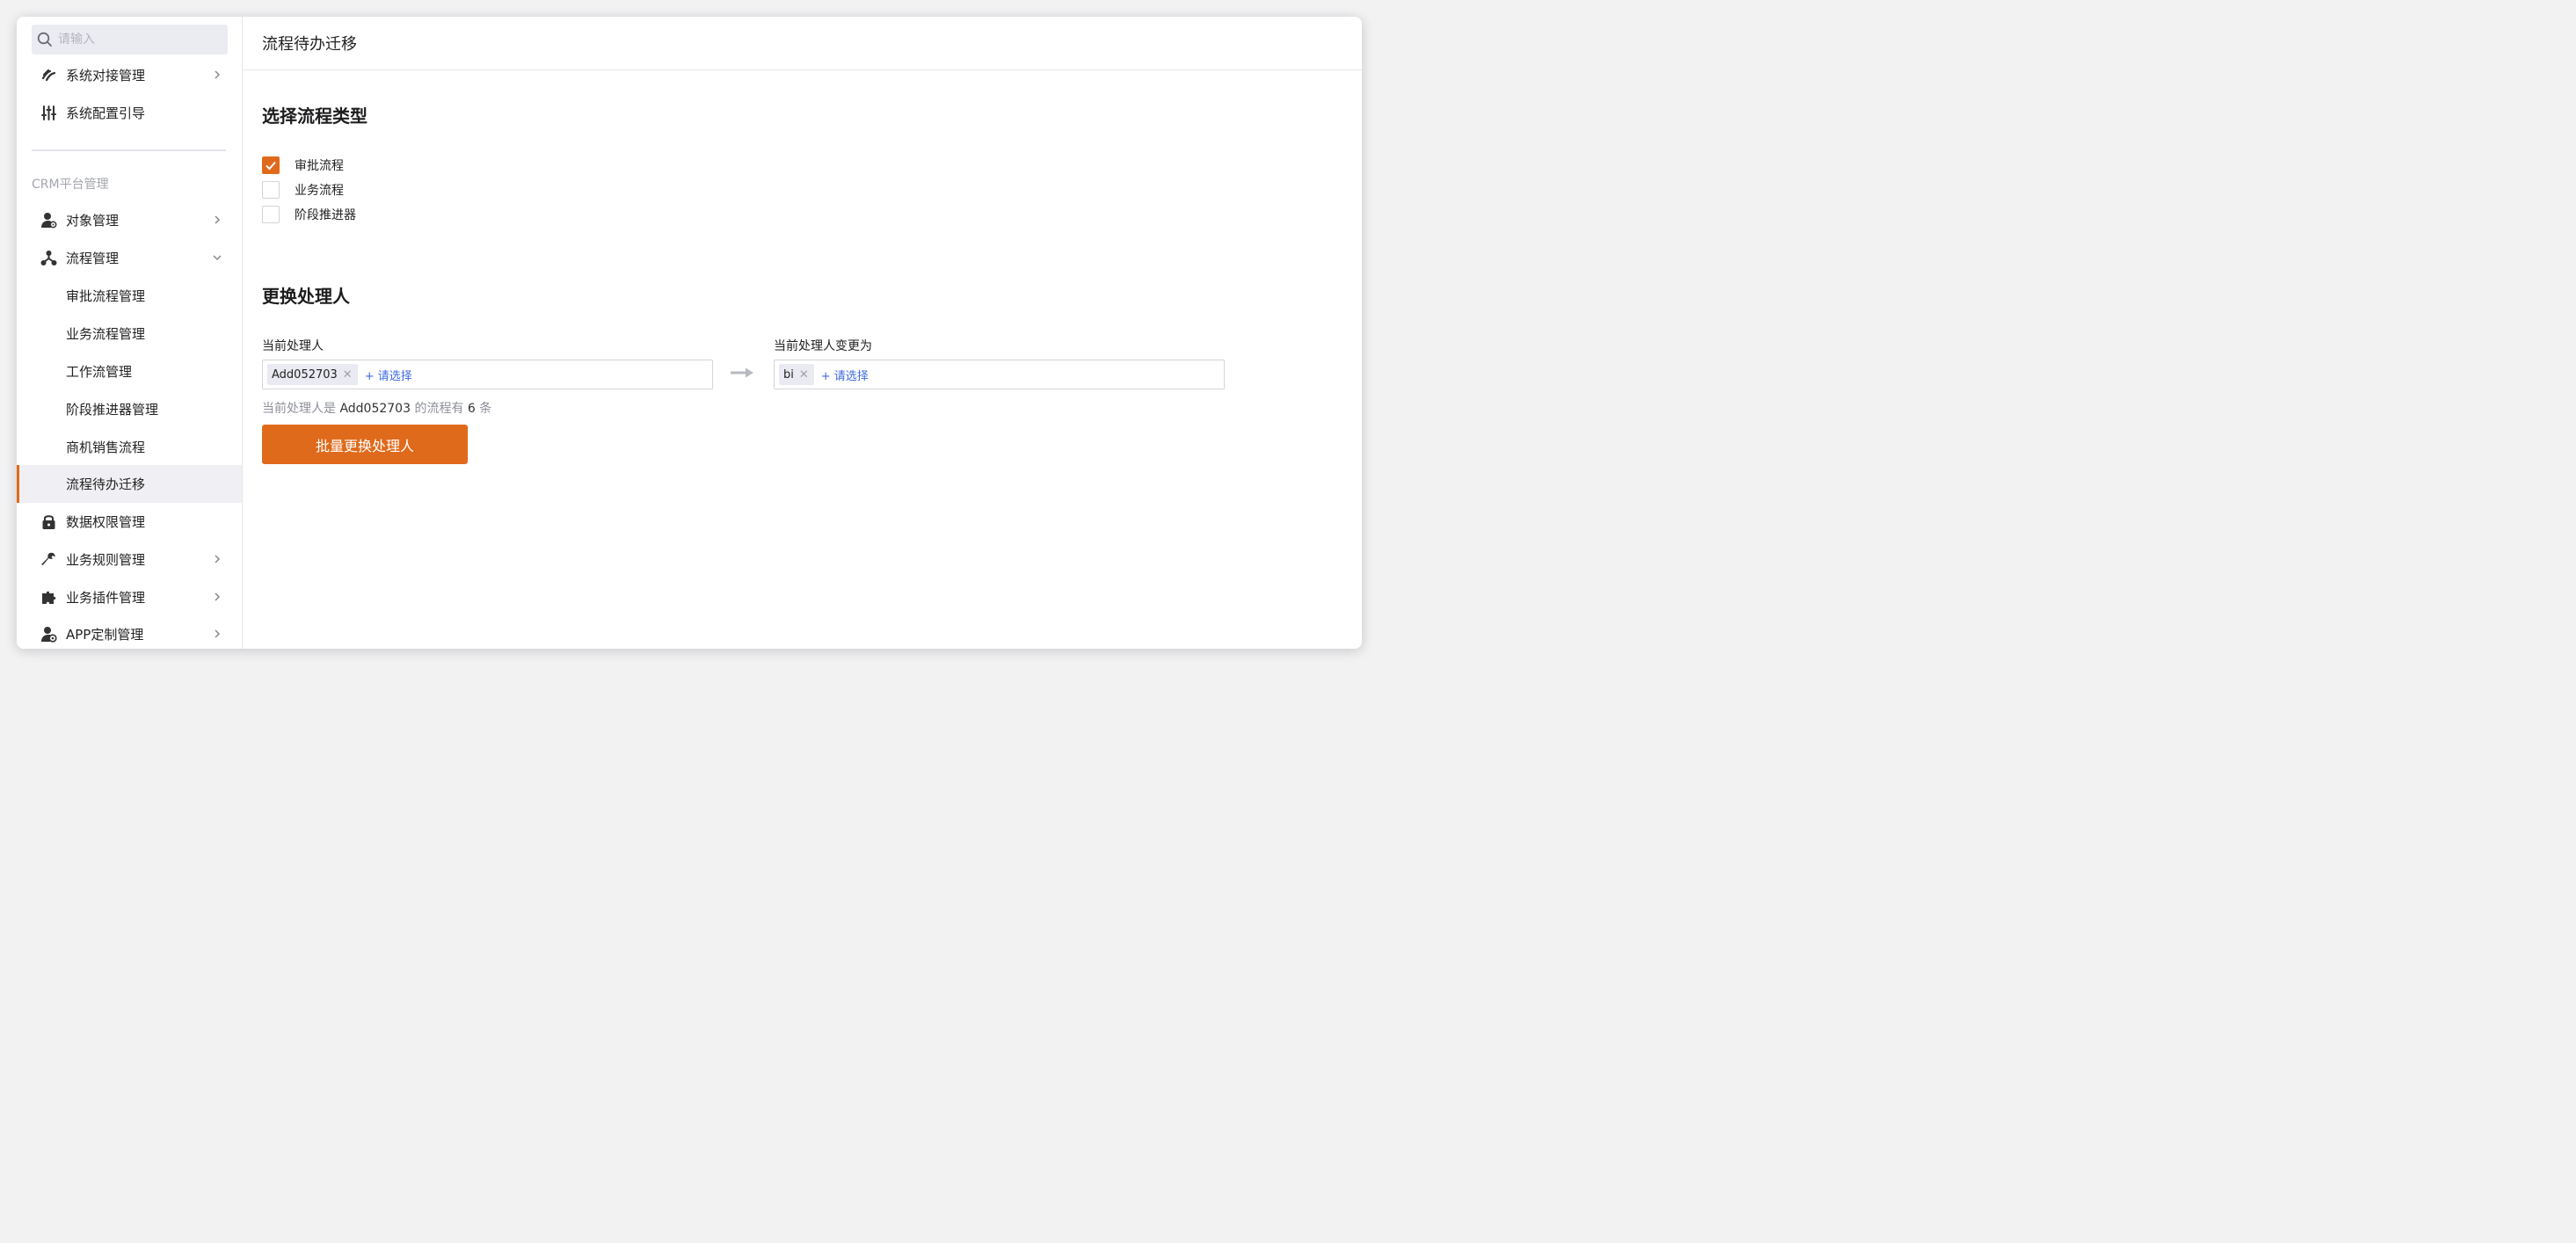 Image resolution: width=2576 pixels, height=1243 pixels. What do you see at coordinates (788, 374) in the screenshot?
I see `tag-label: bi` at bounding box center [788, 374].